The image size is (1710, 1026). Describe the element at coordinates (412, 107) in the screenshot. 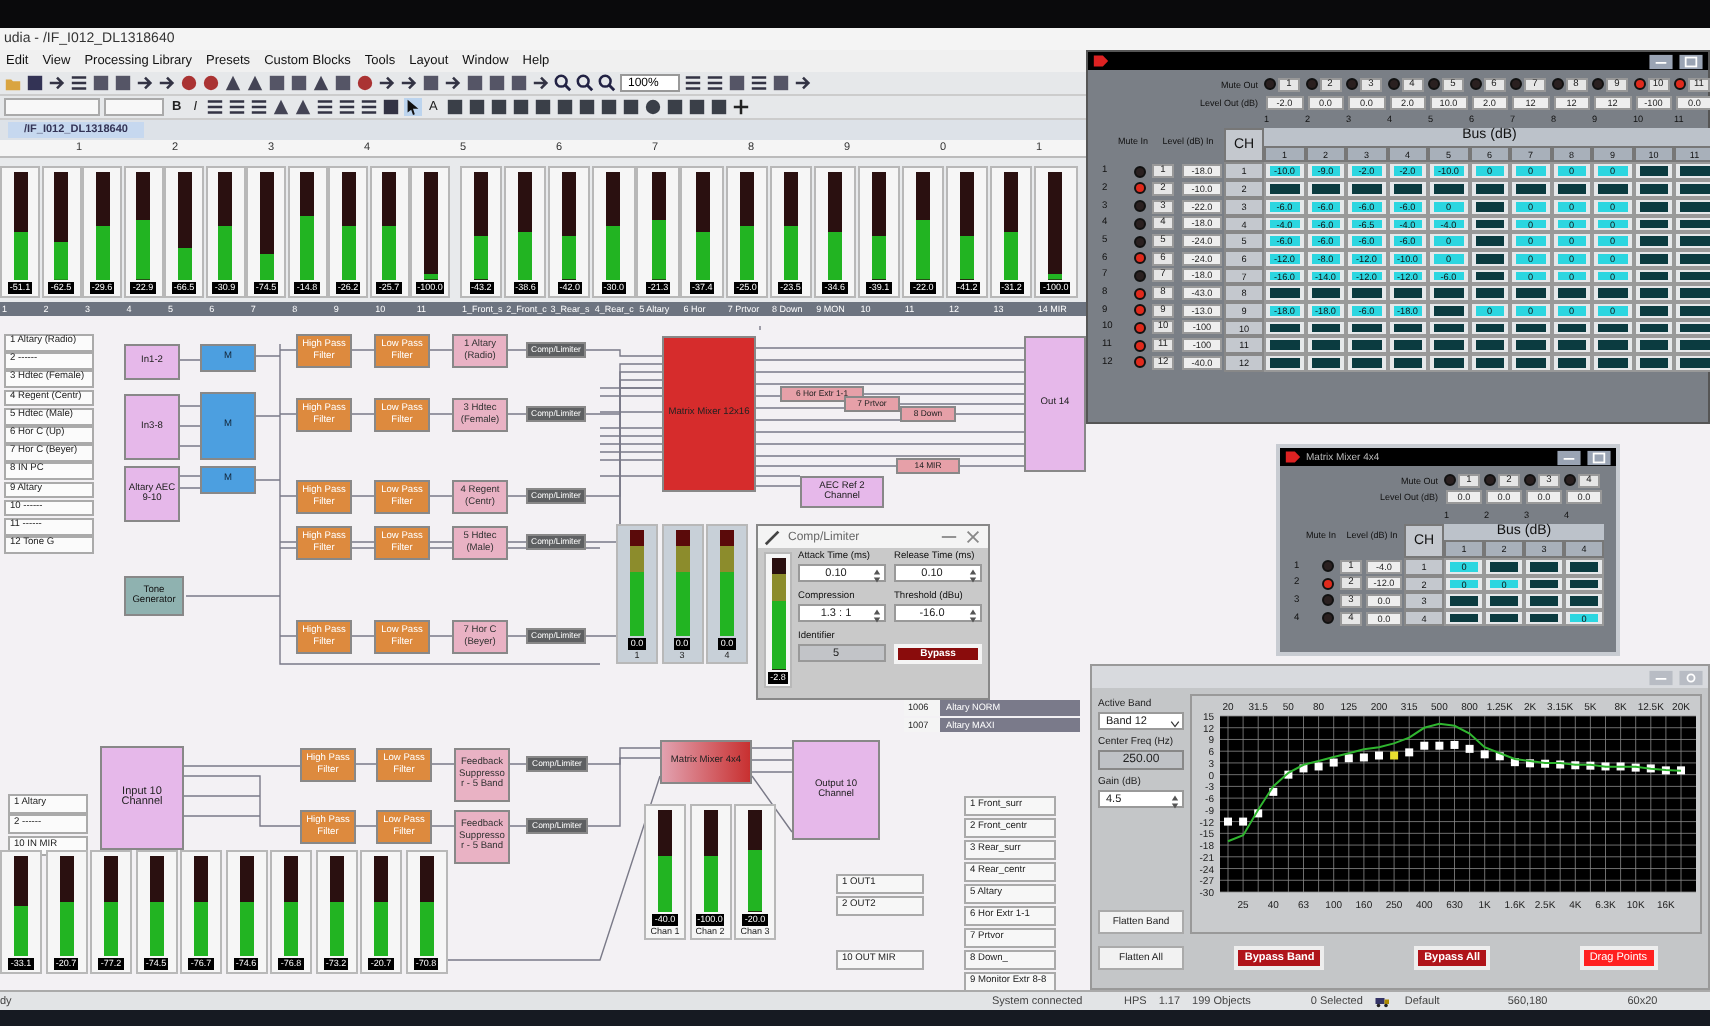

I see `pointer-icon` at that location.